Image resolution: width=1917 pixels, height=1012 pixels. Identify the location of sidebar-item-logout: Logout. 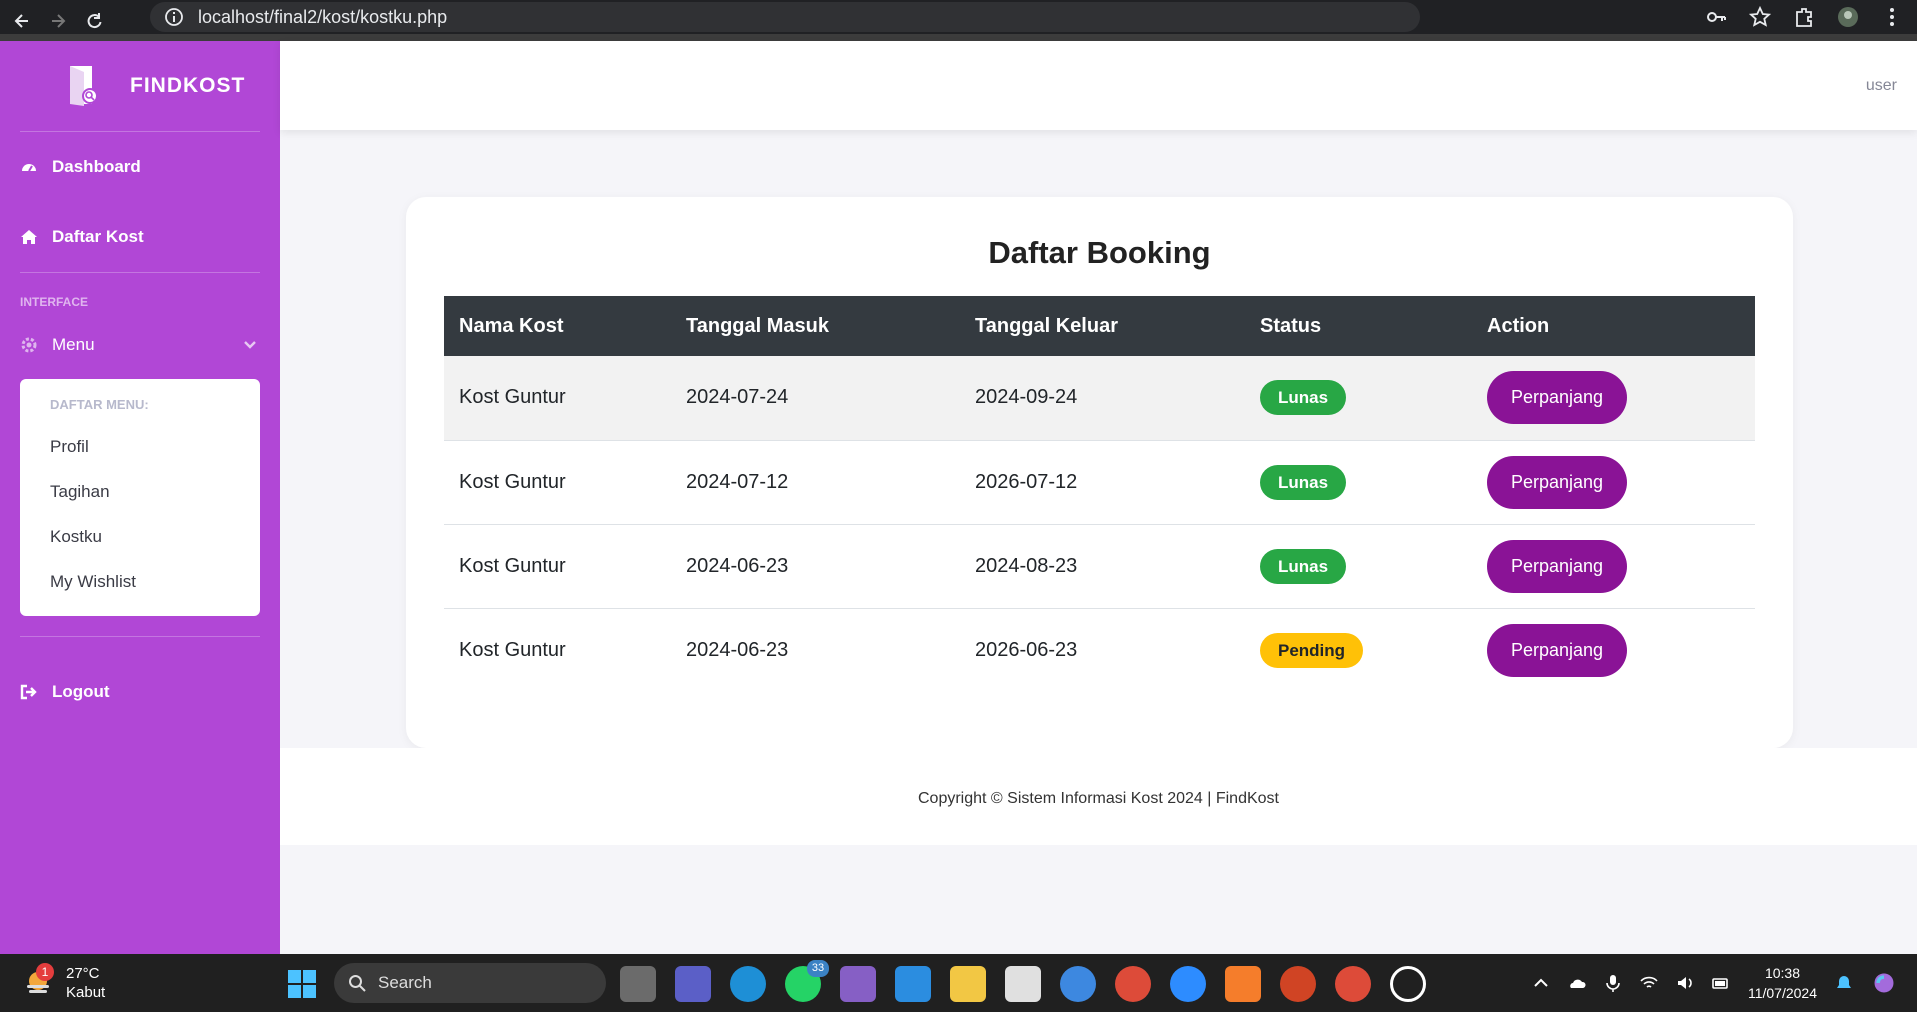
(140, 692).